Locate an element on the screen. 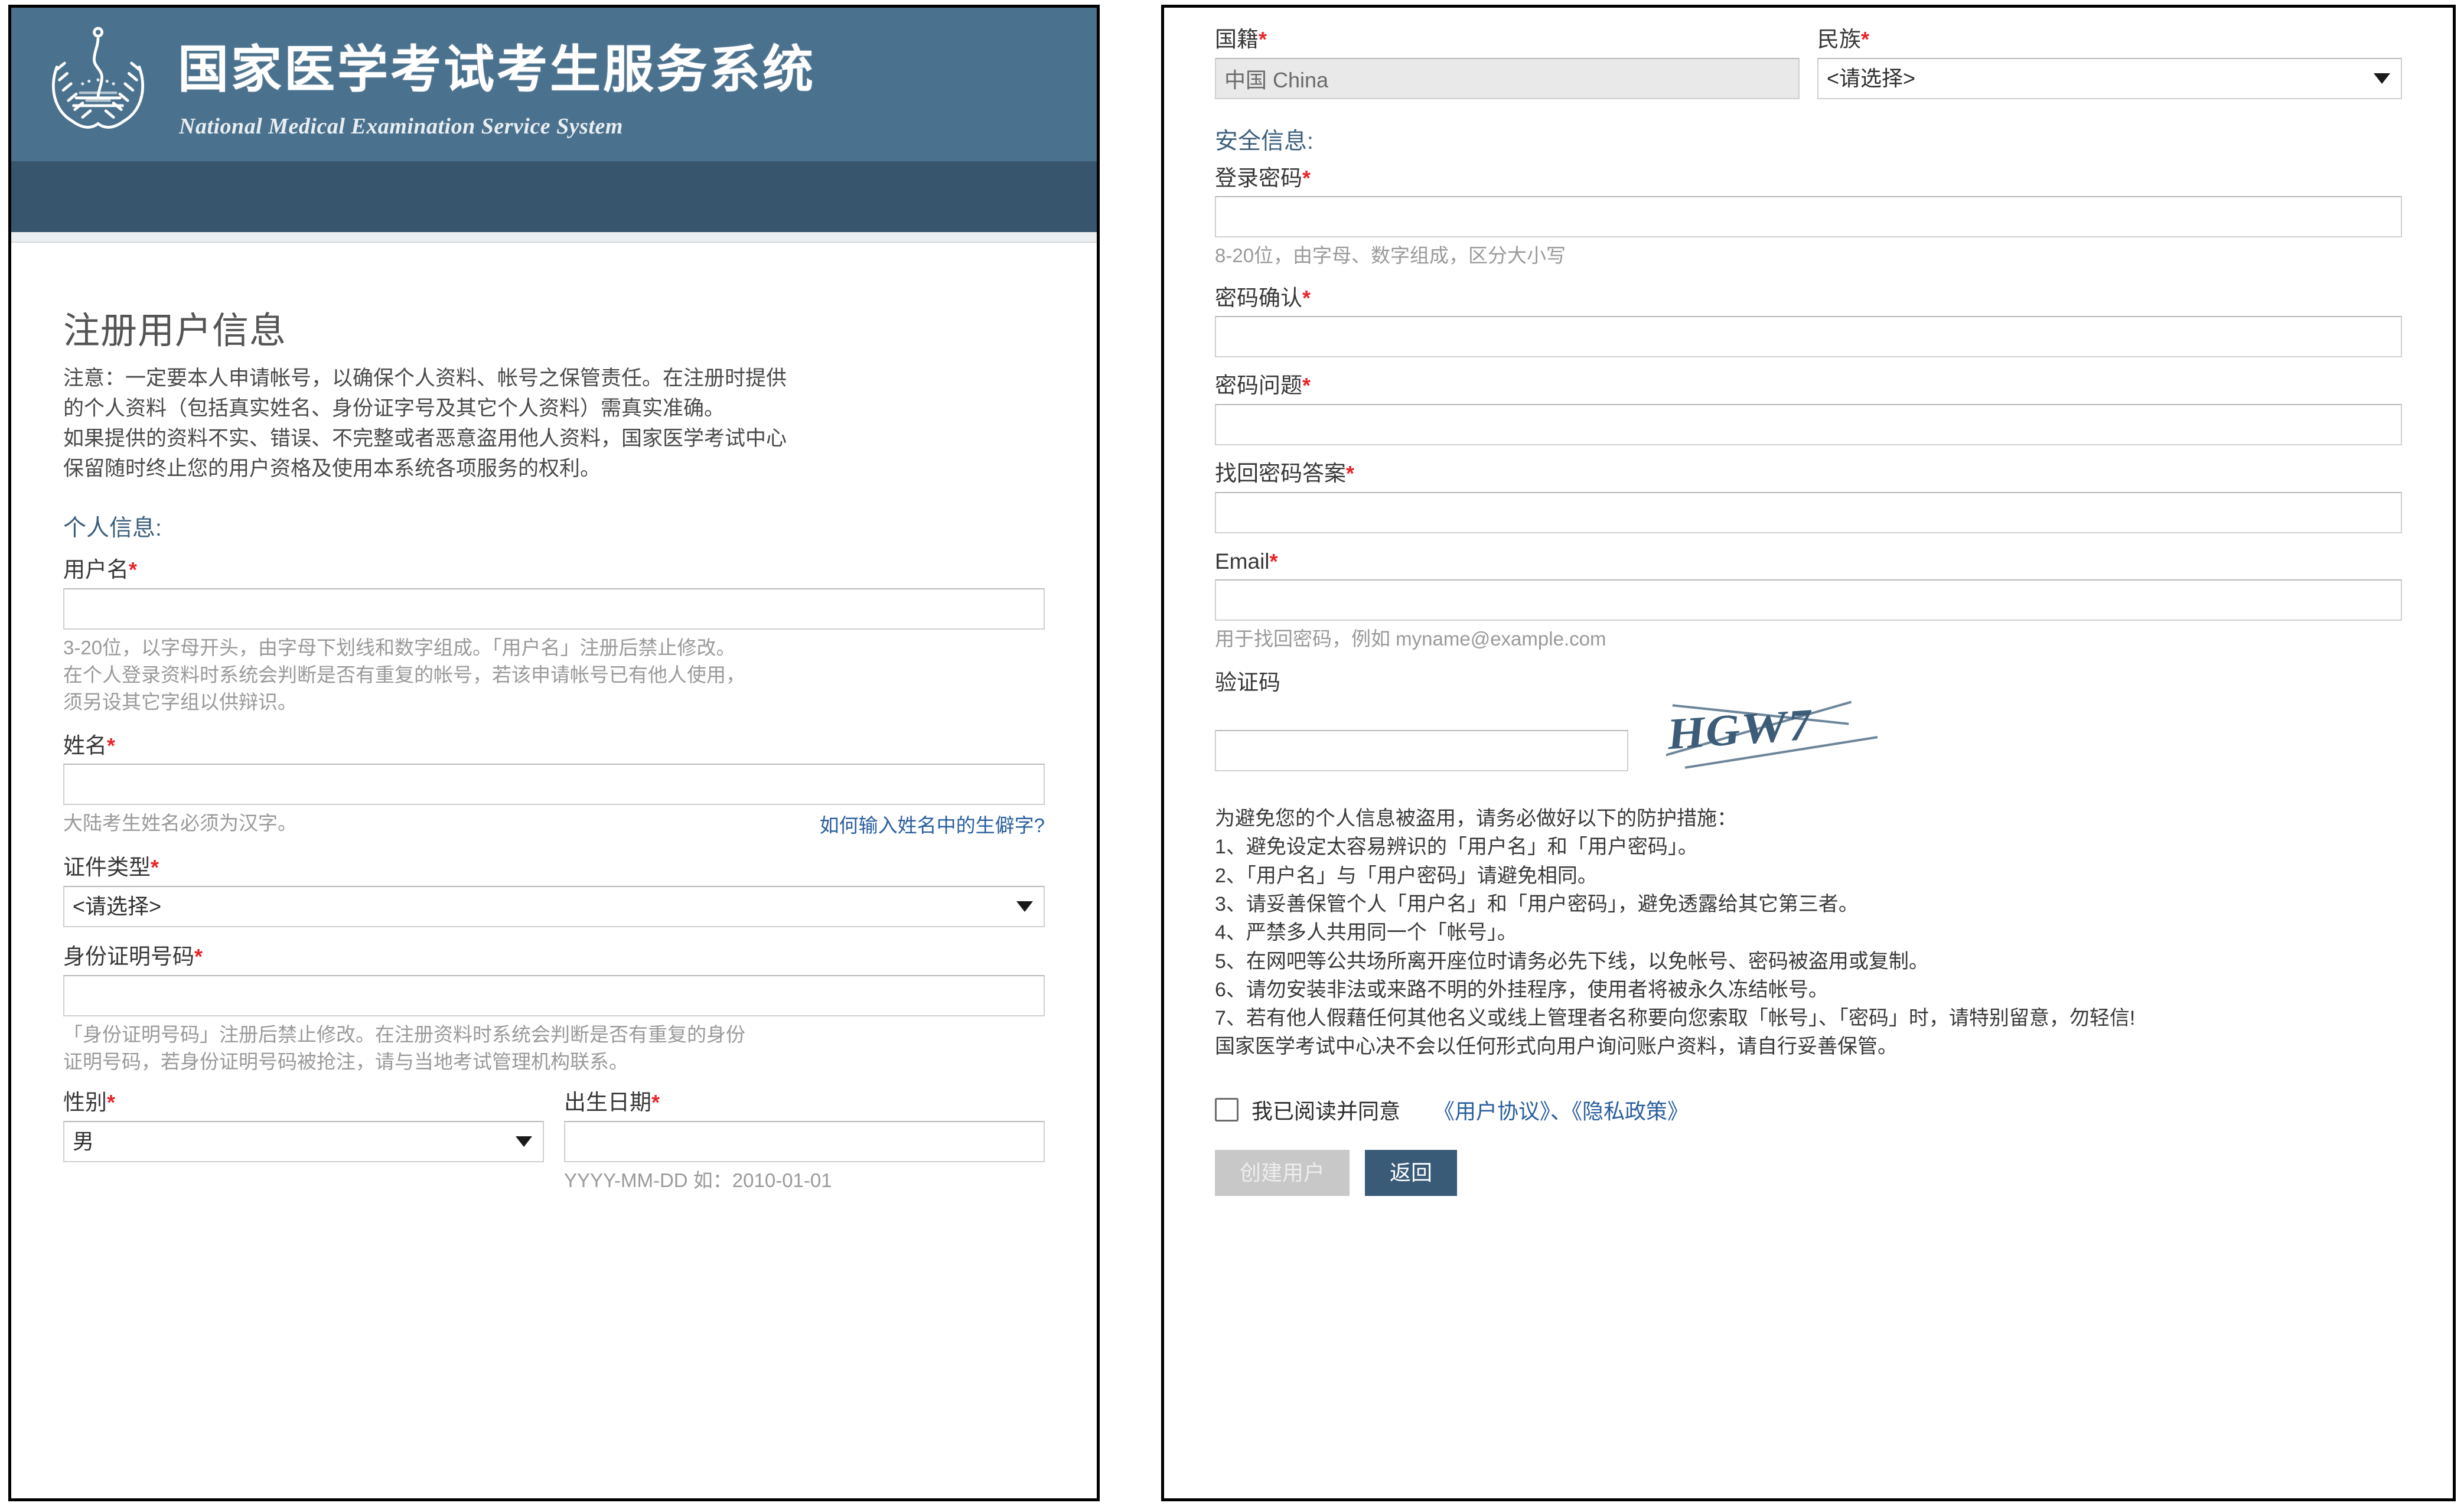 Image resolution: width=2464 pixels, height=1506 pixels. nationality-ethnicity-row: 国籍* 民族* <请选择> is located at coordinates (1808, 63).